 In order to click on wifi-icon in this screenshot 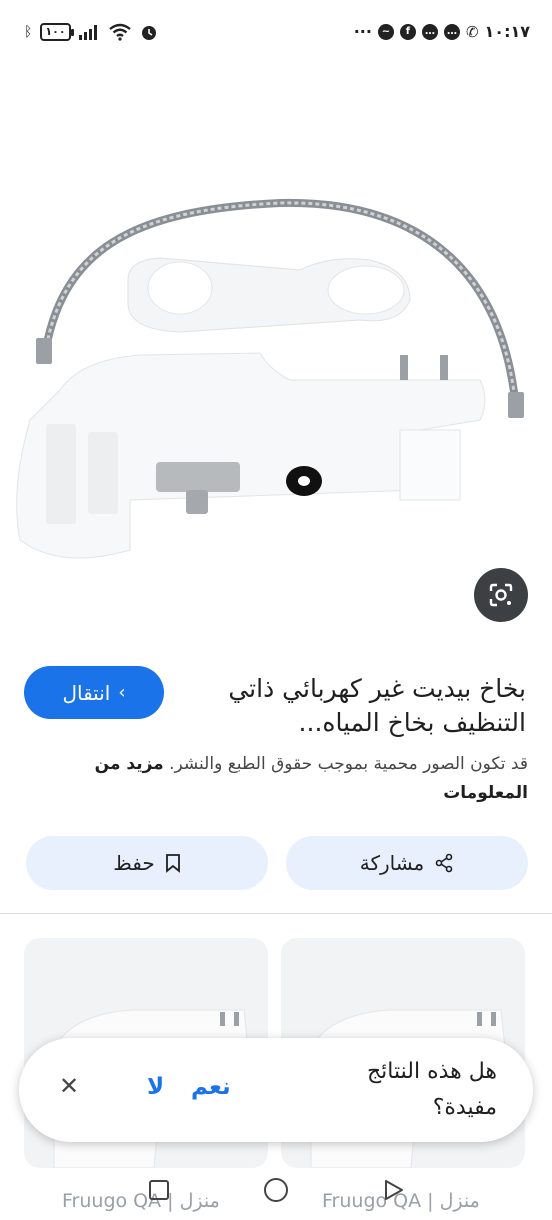, I will do `click(119, 32)`.